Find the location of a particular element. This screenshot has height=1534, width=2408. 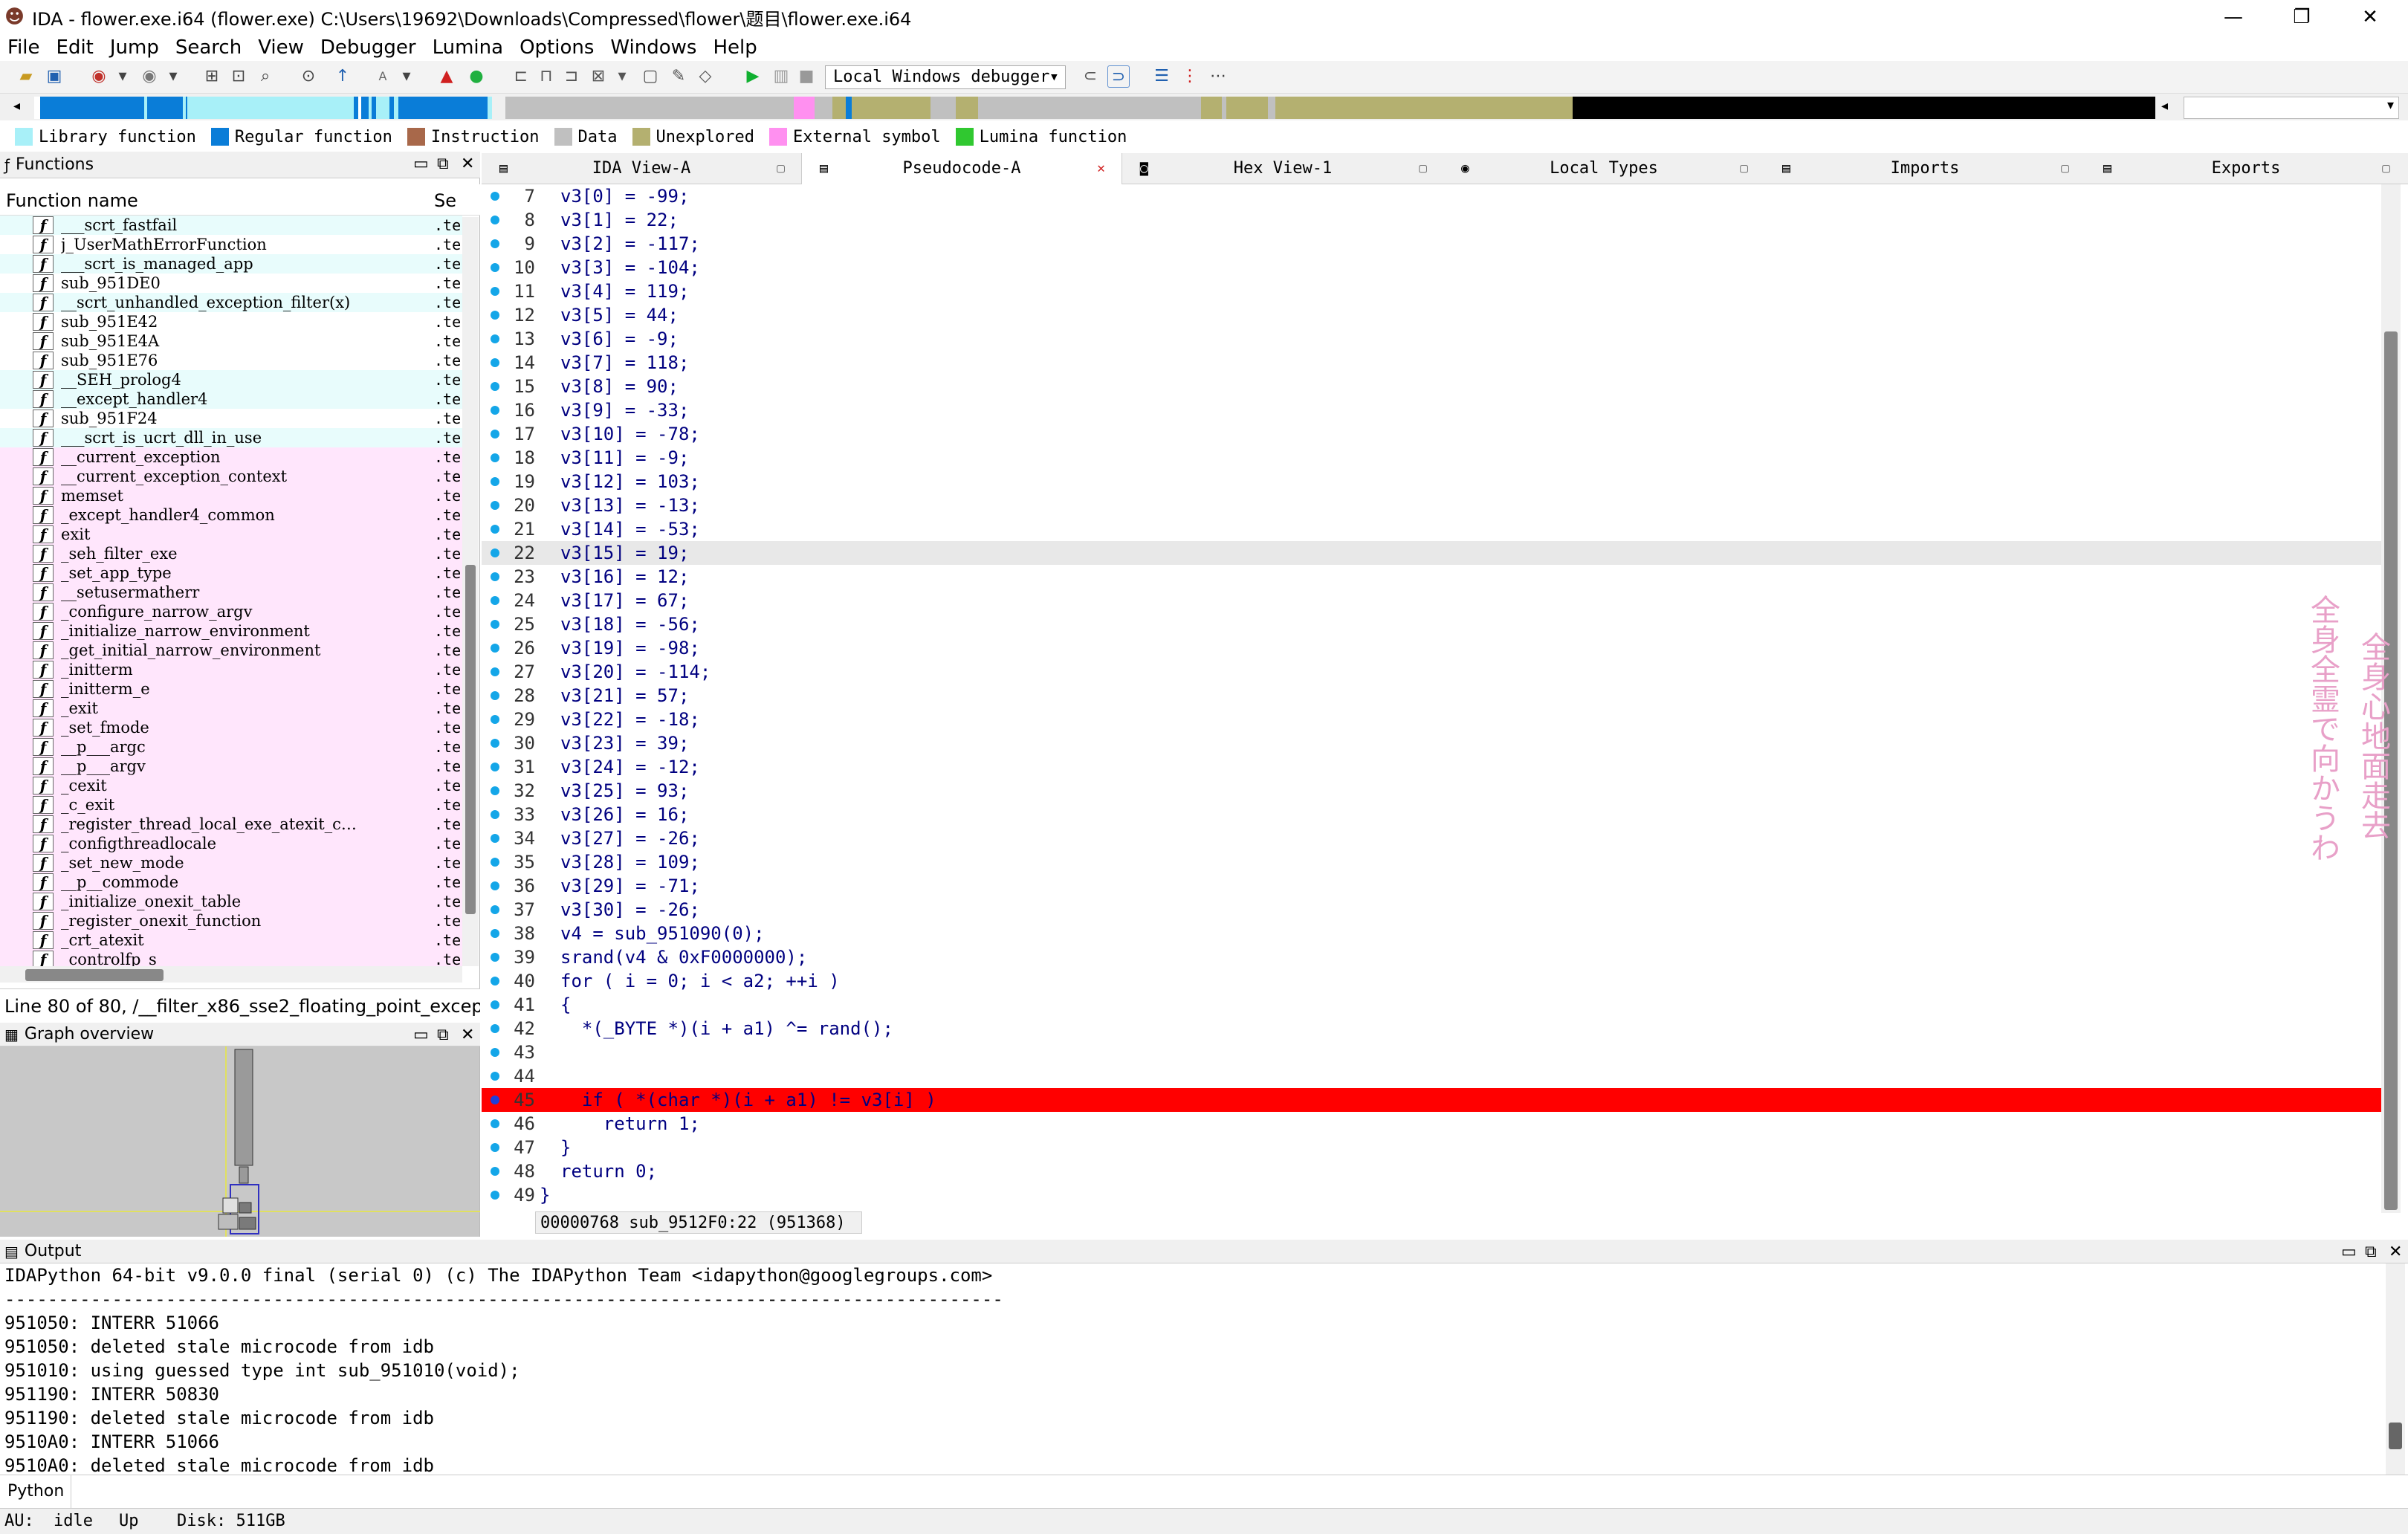

function-row: f _register_thread_local_exe_atexit_c… .te is located at coordinates (231, 824).